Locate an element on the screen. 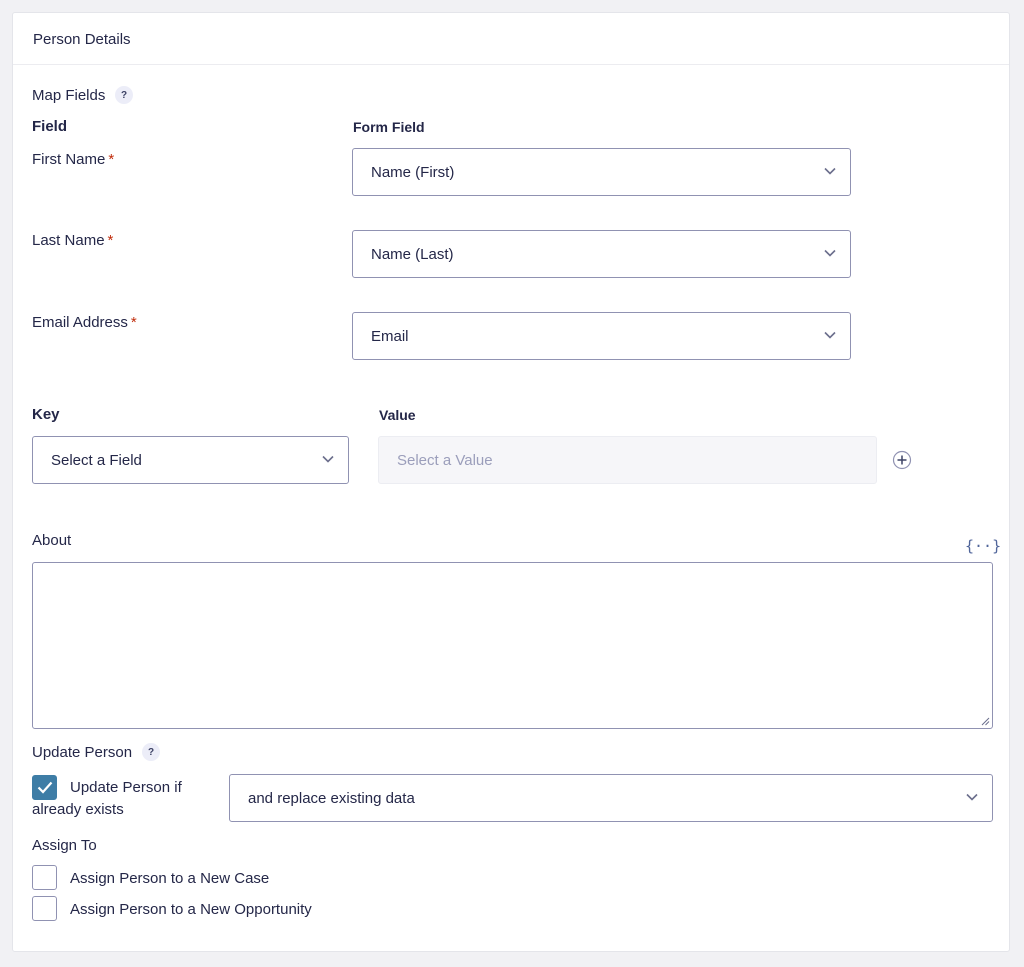  first-name-select: Name (First) is located at coordinates (601, 172).